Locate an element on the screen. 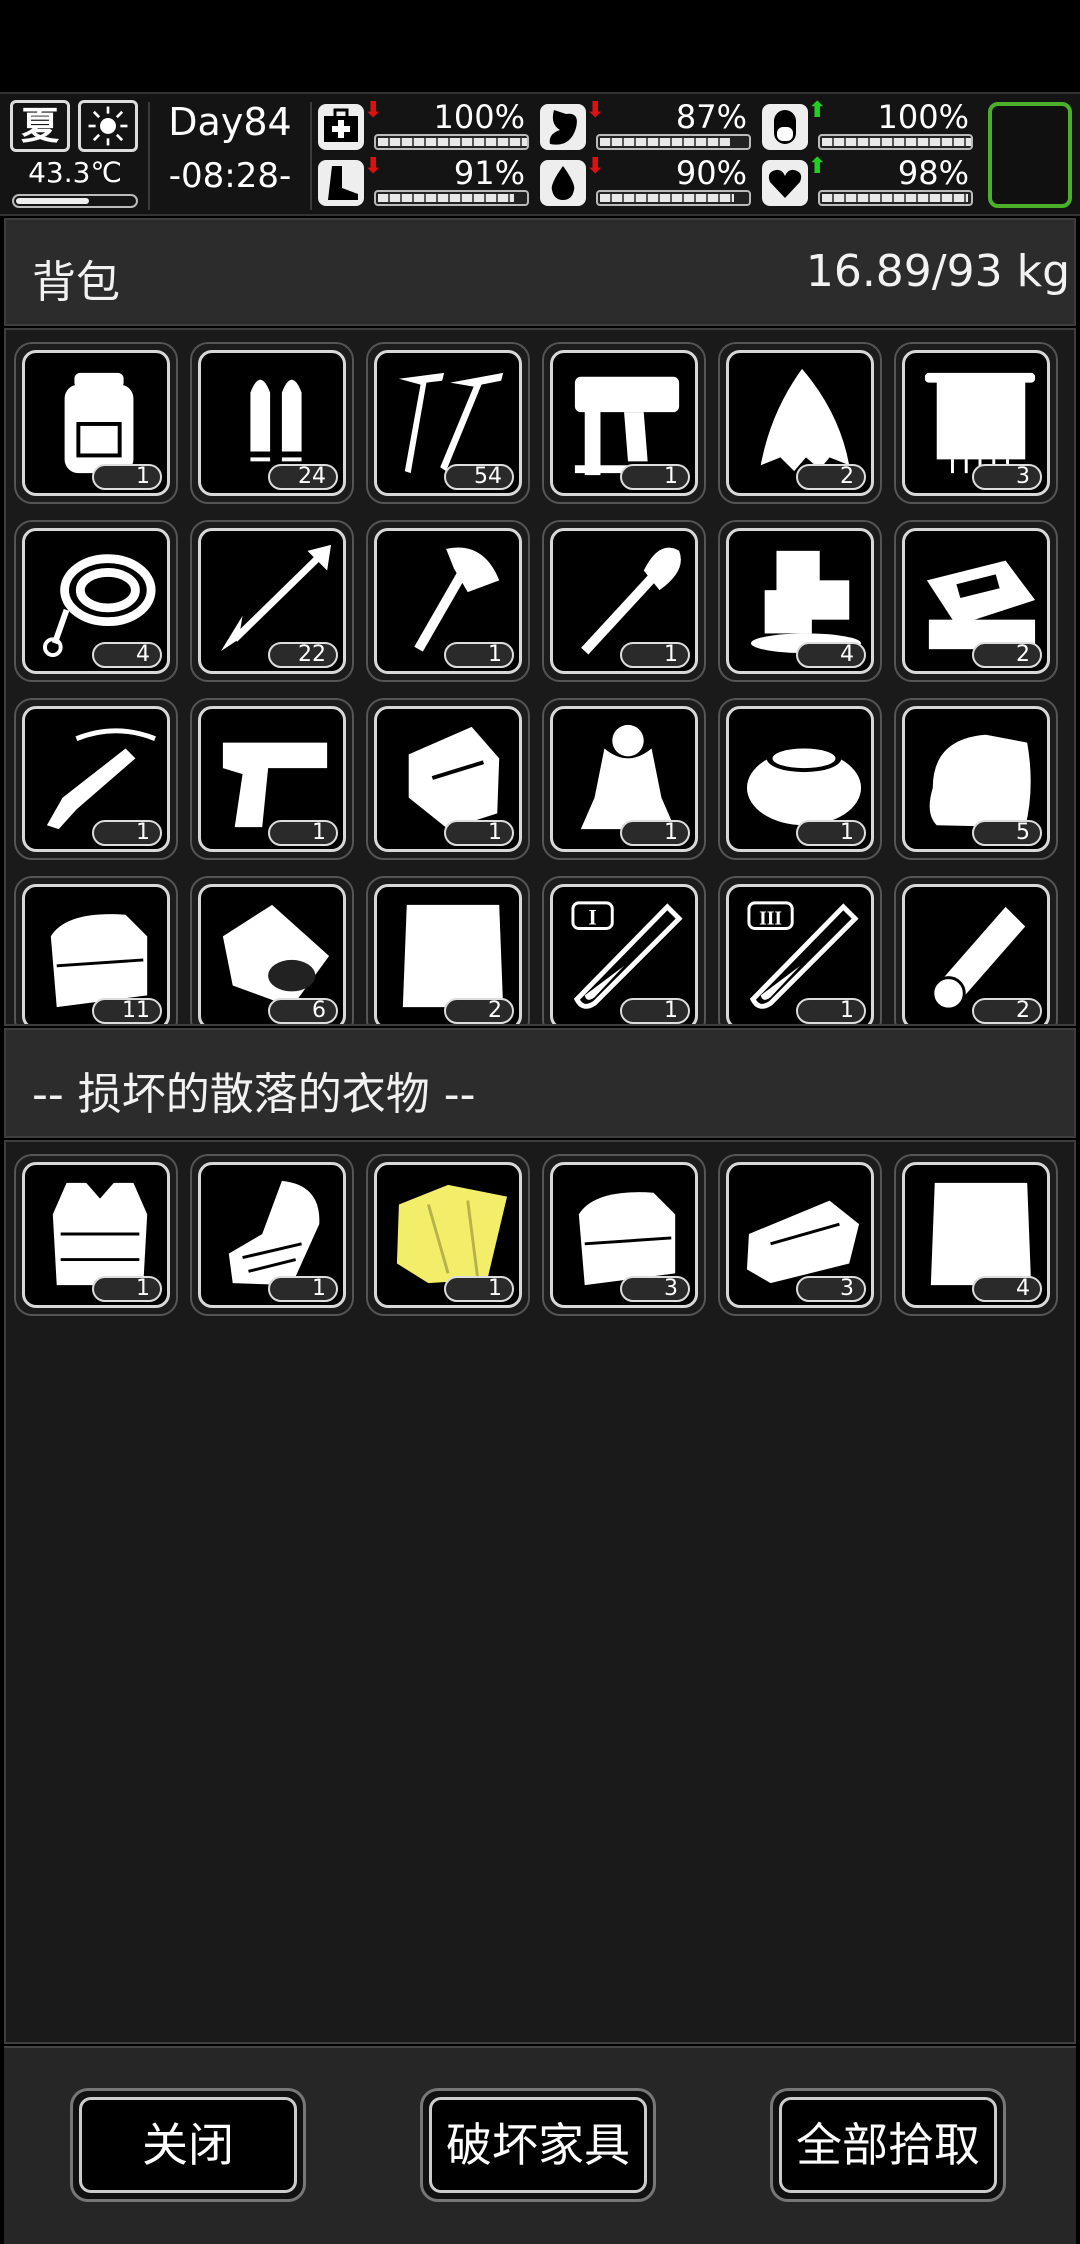  item-count: 6 is located at coordinates (303, 1011).